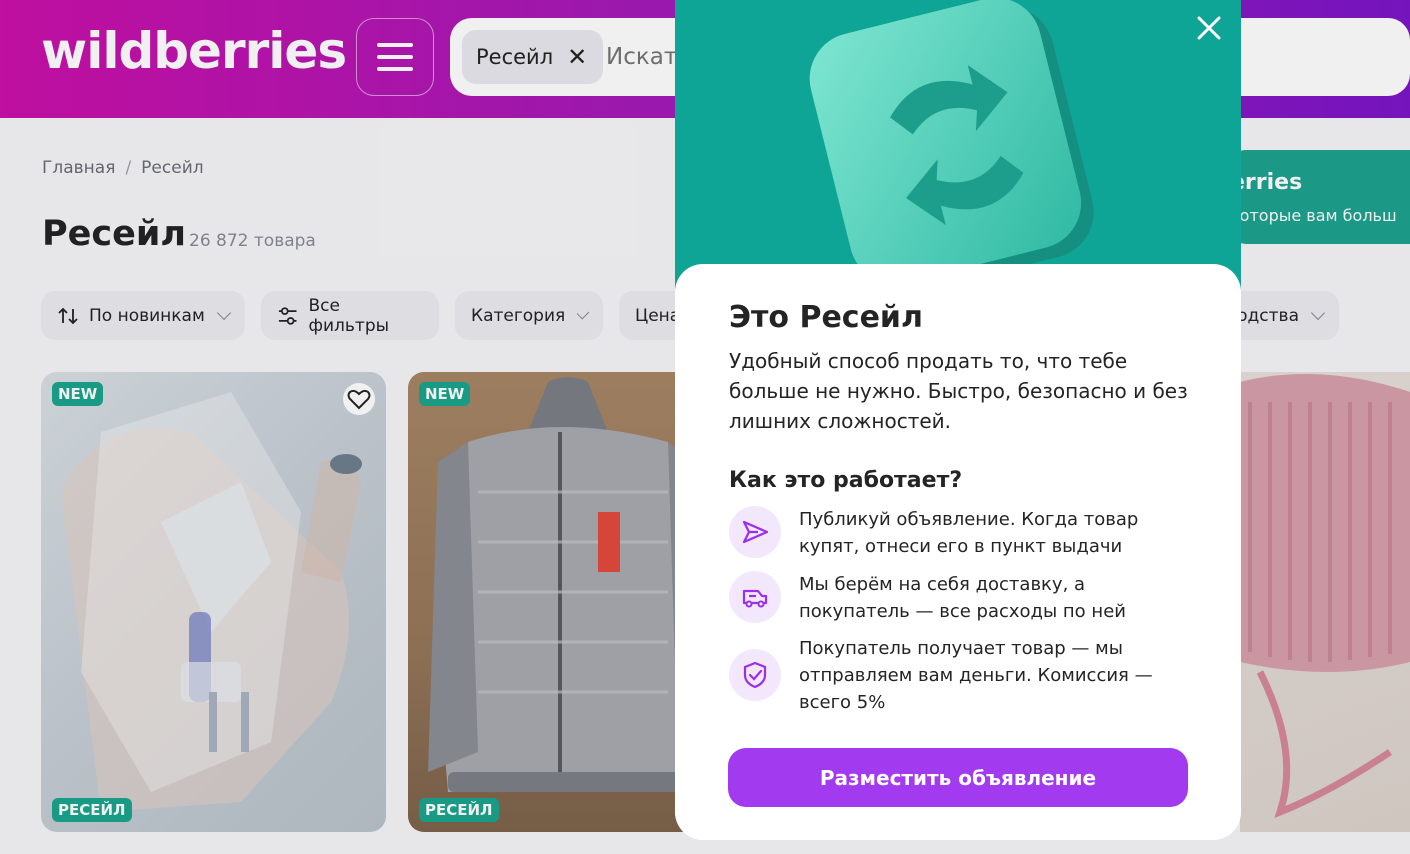 The image size is (1410, 854). I want to click on modal-title: Это Ресейл, so click(826, 317).